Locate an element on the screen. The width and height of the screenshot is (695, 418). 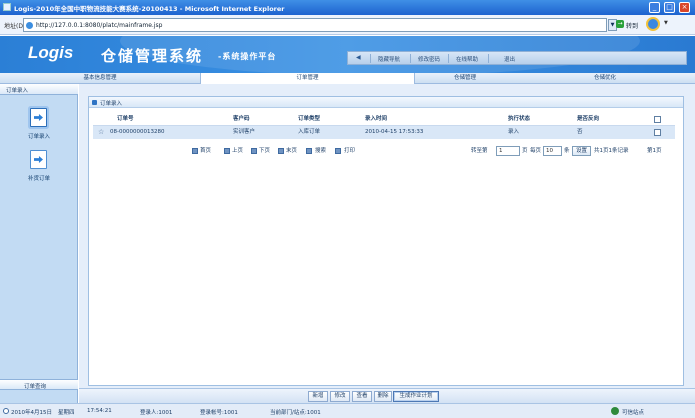
prev-page-button: 上页 is located at coordinates (237, 151).